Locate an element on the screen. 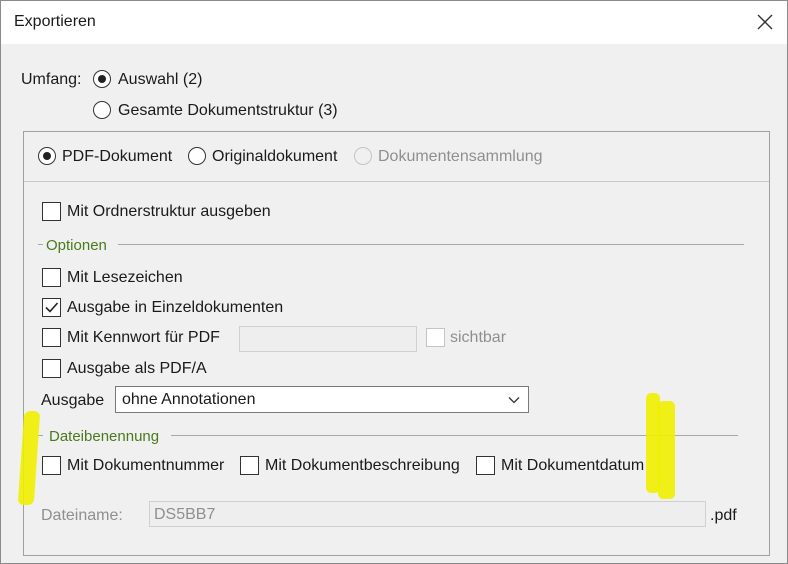 Image resolution: width=788 pixels, height=564 pixels. pdfa-label: Ausgabe als PDF/A is located at coordinates (137, 369).